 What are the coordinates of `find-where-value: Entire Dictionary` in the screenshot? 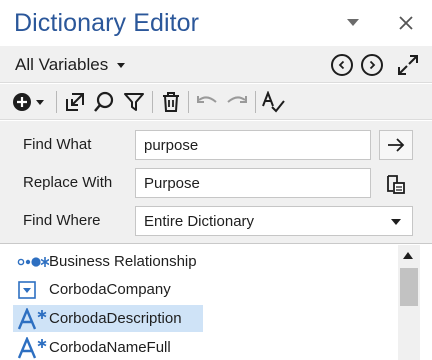 It's located at (199, 221).